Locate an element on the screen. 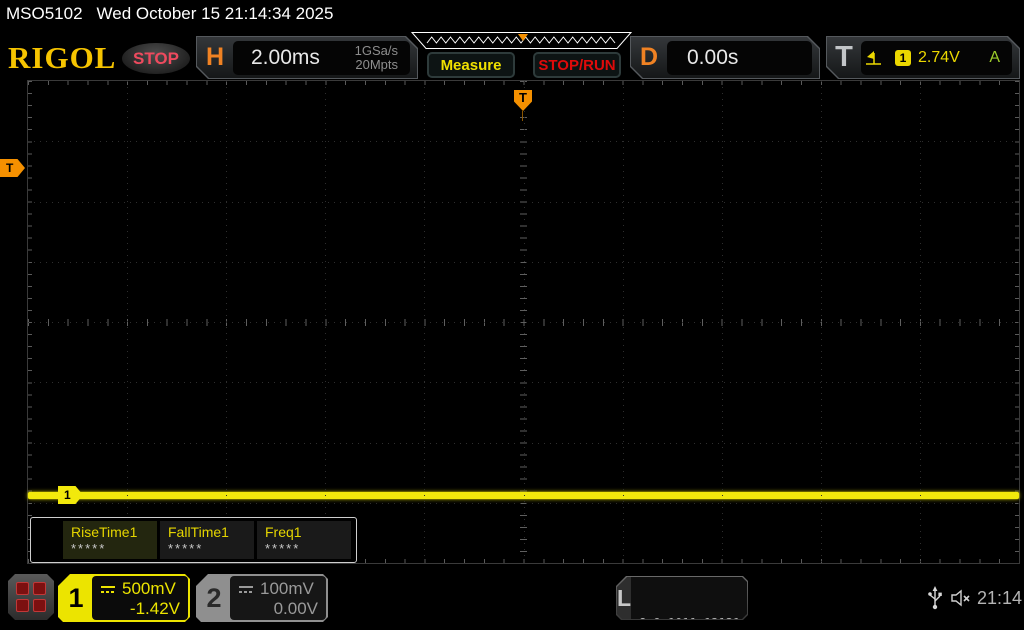 The height and width of the screenshot is (630, 1024). trigger-source-badge: 1 is located at coordinates (903, 58).